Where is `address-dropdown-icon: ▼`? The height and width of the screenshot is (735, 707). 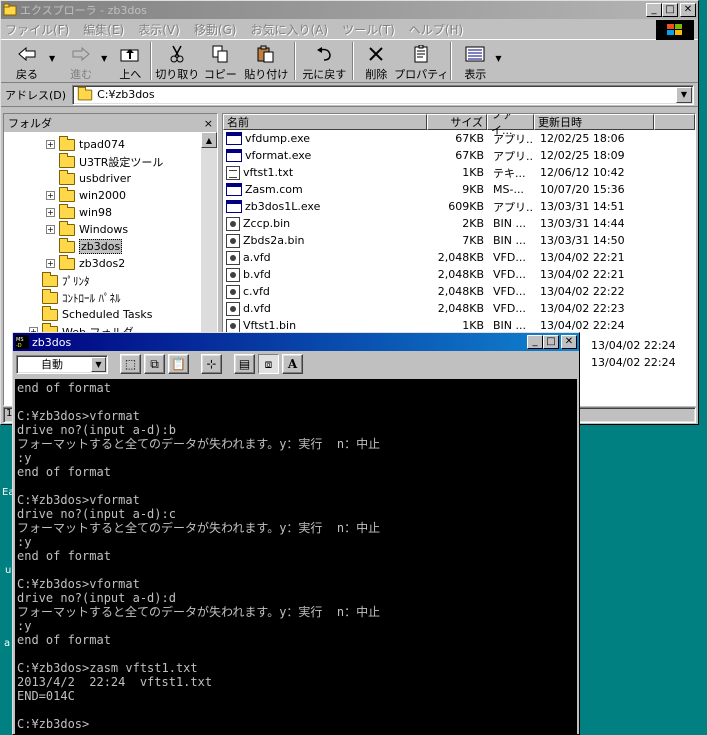
address-dropdown-icon: ▼ is located at coordinates (684, 94).